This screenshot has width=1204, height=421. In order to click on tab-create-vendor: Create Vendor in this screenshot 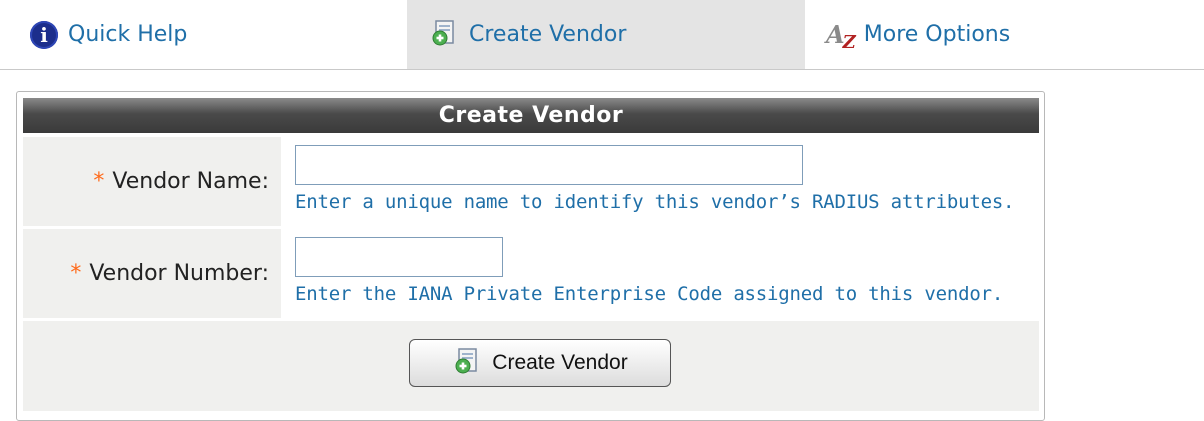, I will do `click(606, 34)`.